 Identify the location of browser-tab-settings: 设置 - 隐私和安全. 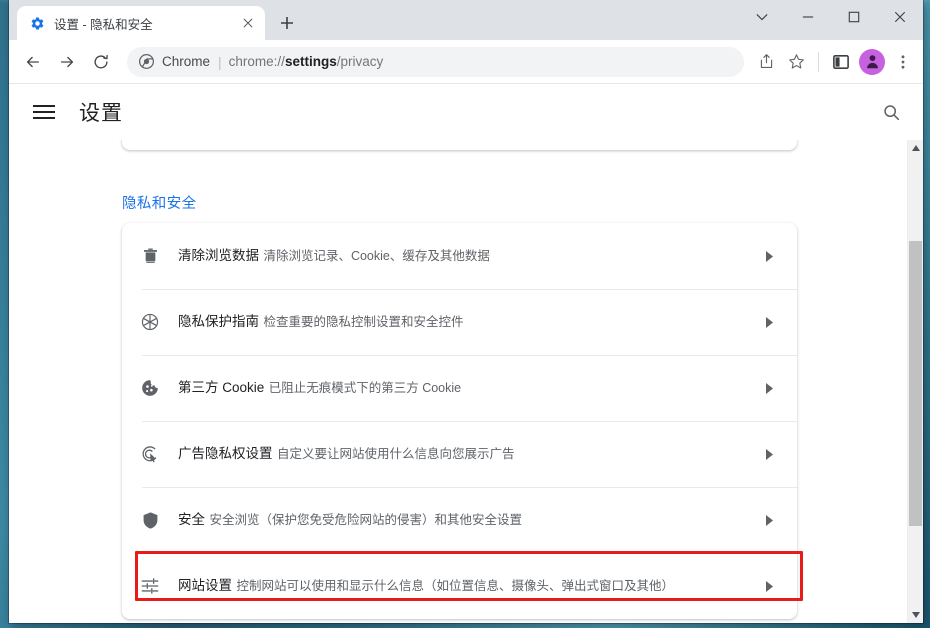
(141, 23).